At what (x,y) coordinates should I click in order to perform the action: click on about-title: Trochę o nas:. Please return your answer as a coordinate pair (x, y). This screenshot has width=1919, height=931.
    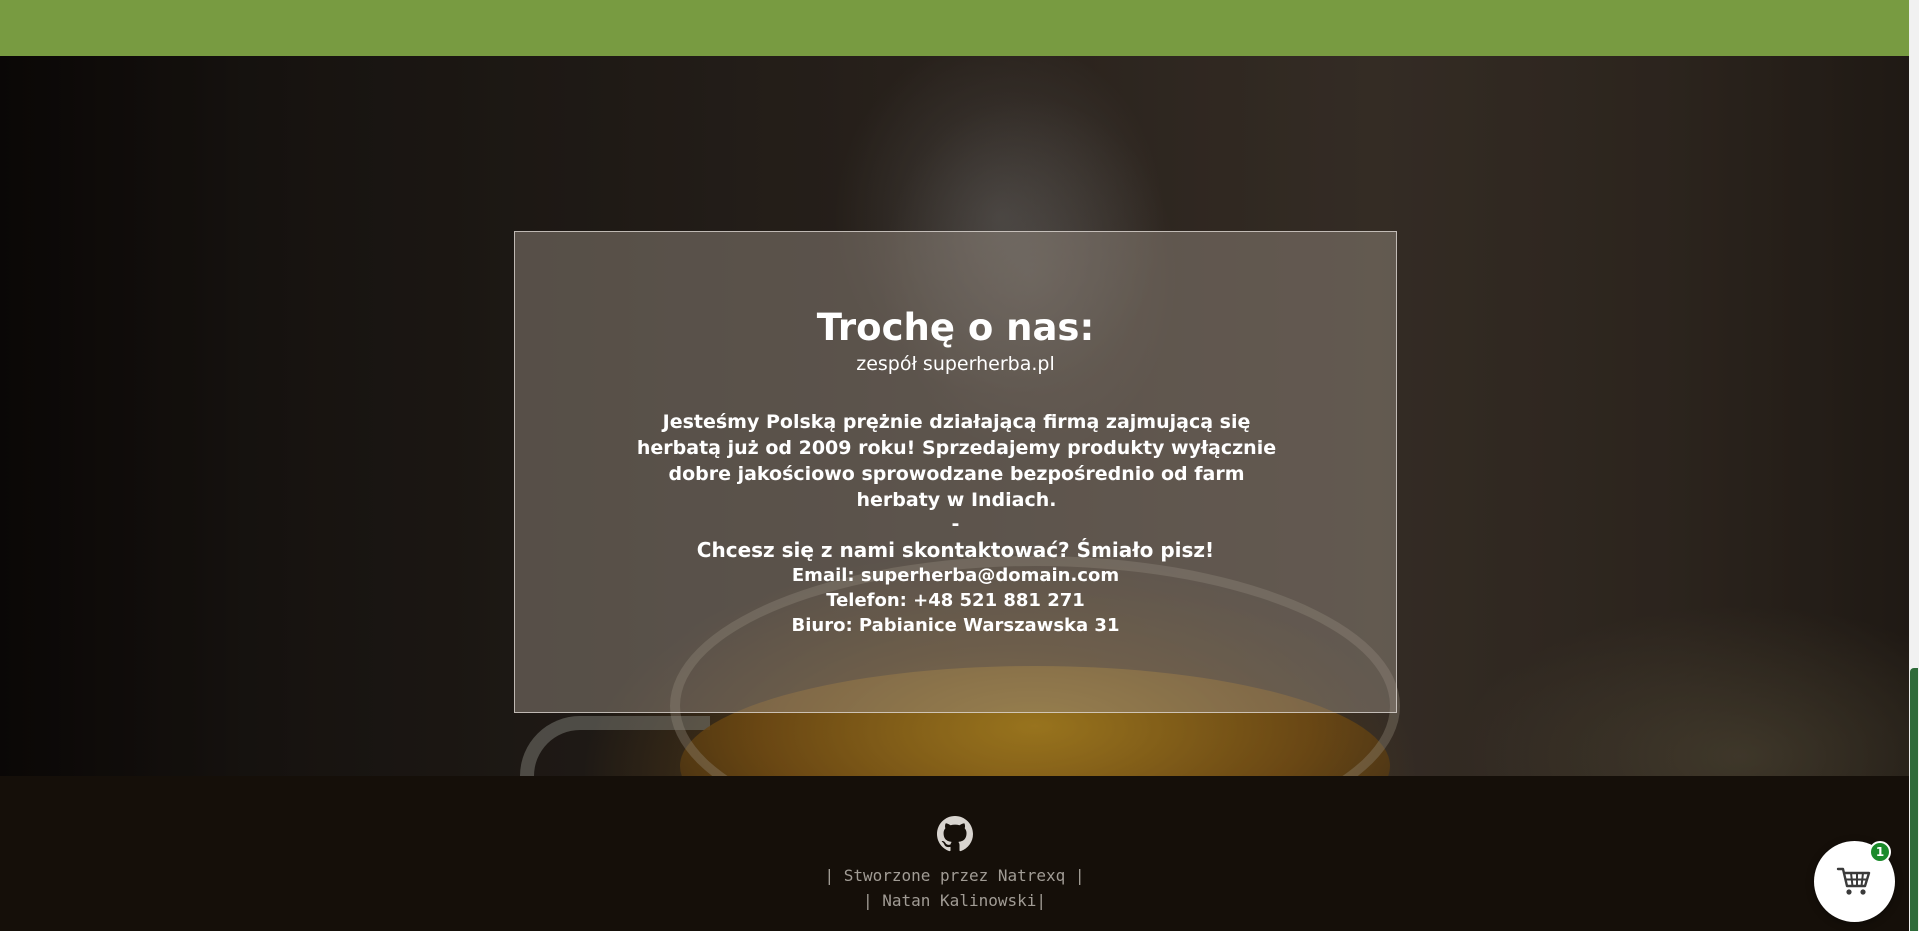
    Looking at the image, I should click on (955, 327).